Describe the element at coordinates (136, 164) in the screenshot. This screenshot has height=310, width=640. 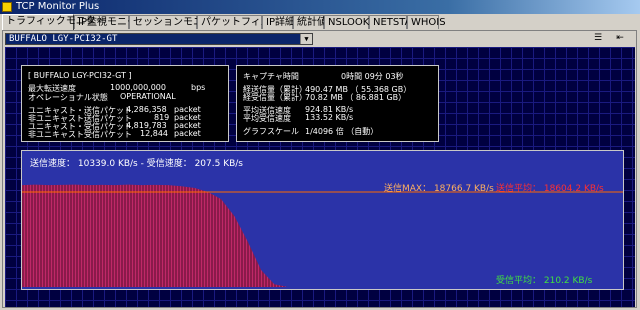
I see `speed-label: 送信速度： 10339.0 KB/s - 受信速度： 207.5 KB/s` at that location.